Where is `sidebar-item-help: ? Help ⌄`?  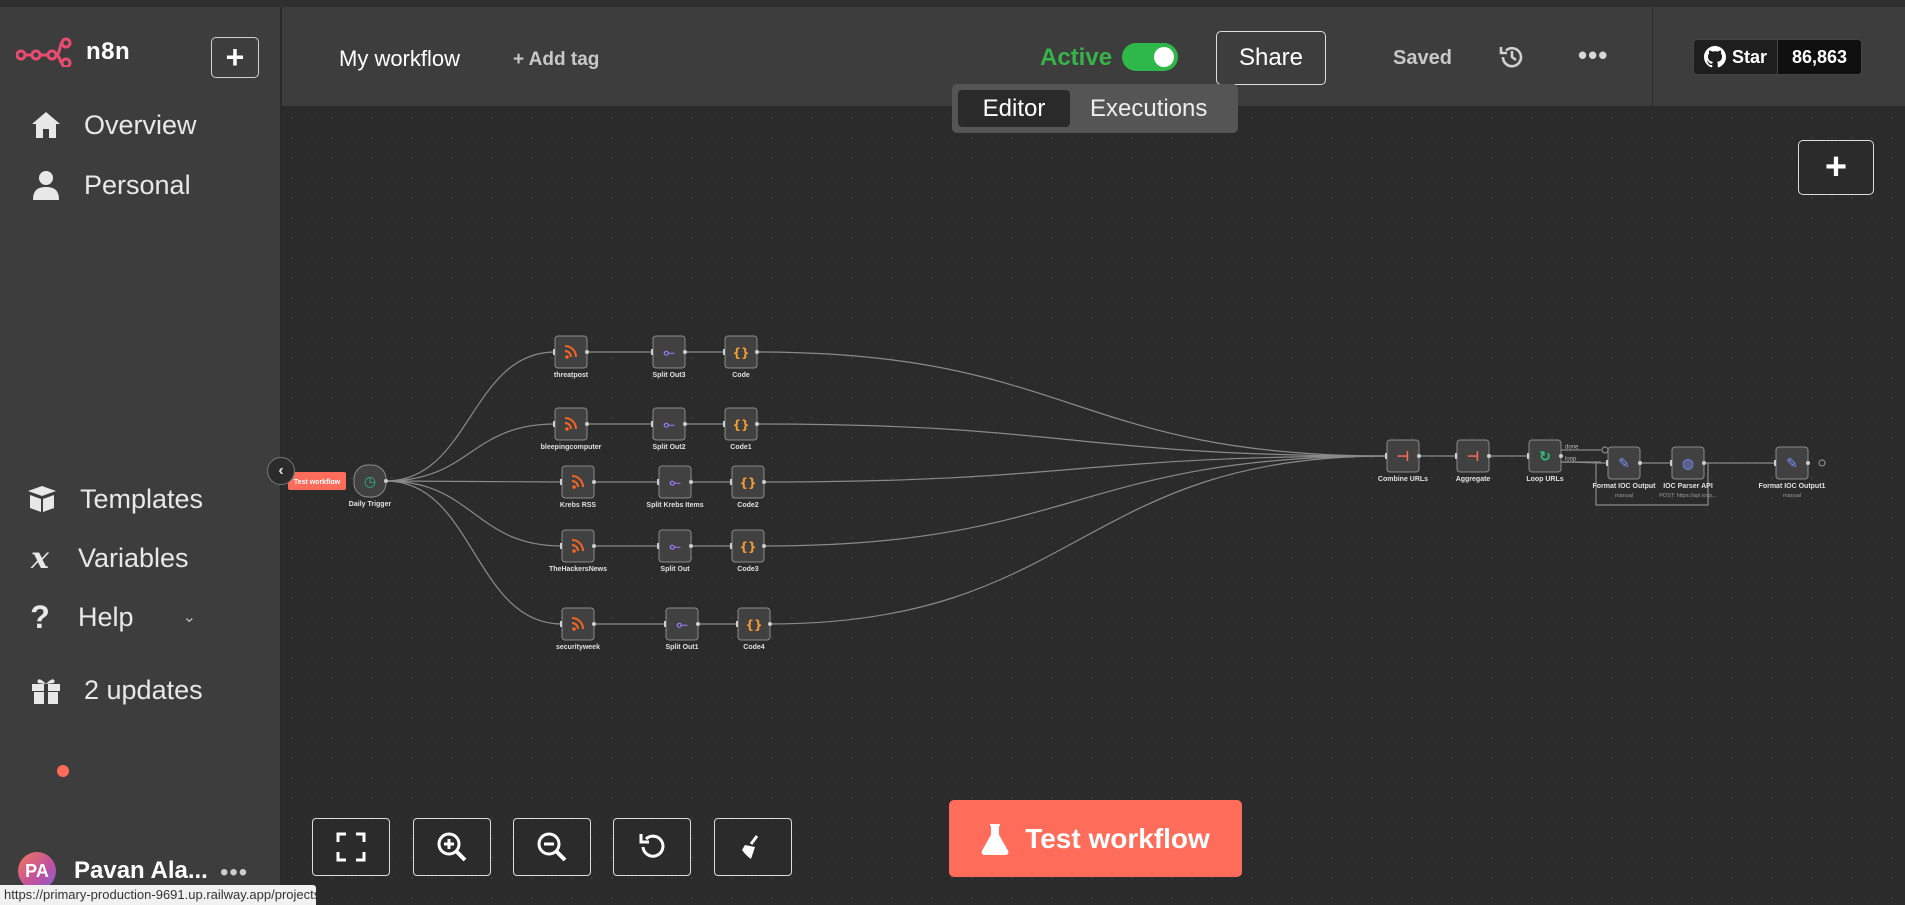 sidebar-item-help: ? Help ⌄ is located at coordinates (132, 617).